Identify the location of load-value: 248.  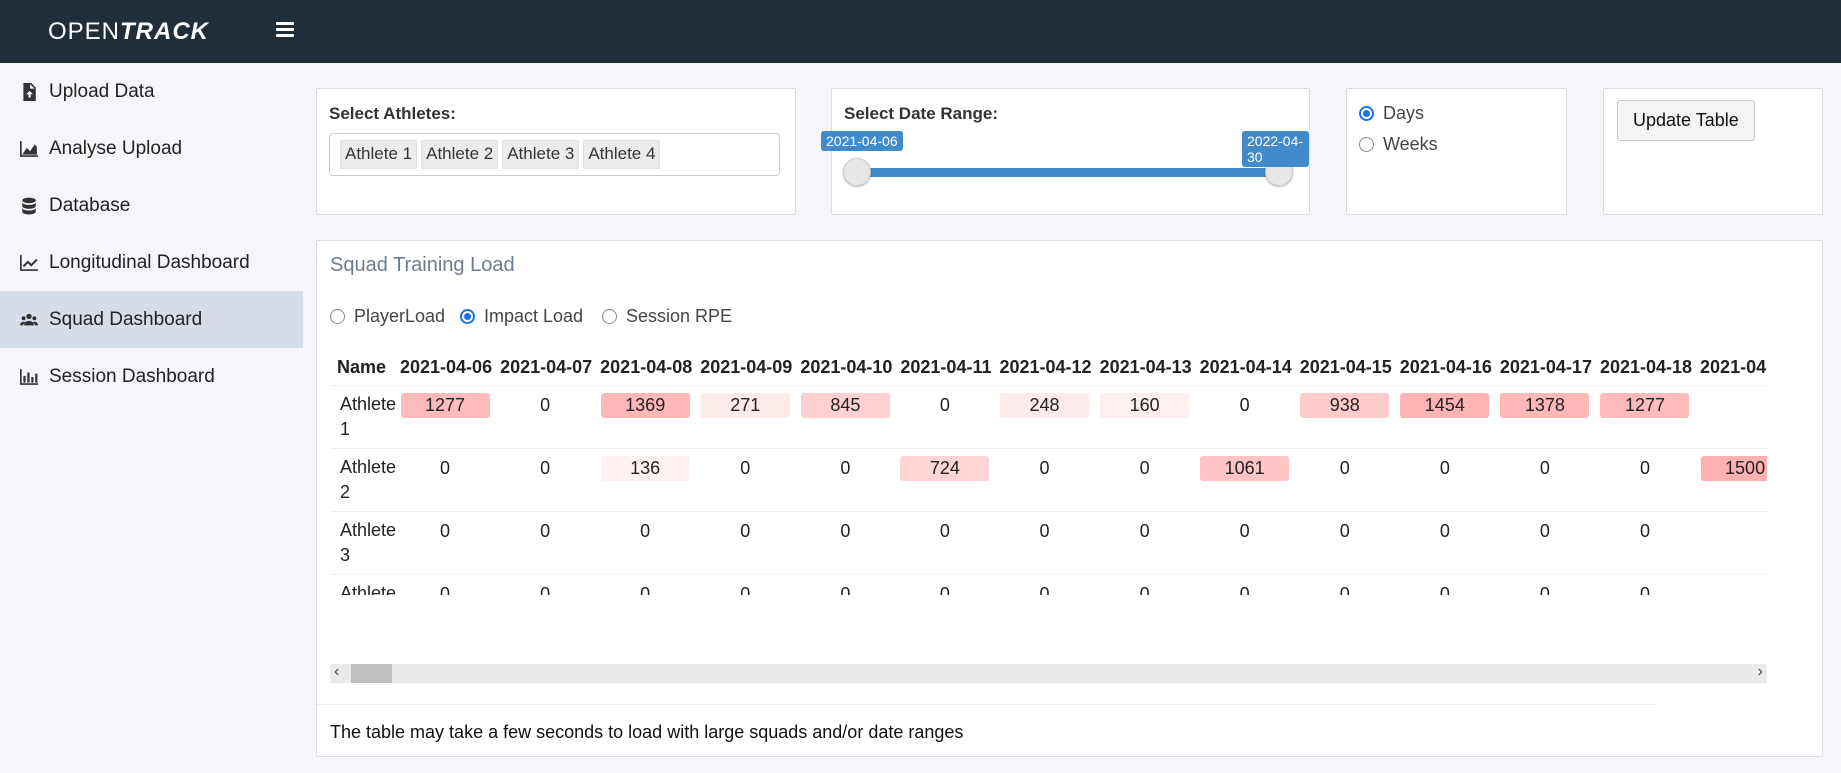
(1045, 405).